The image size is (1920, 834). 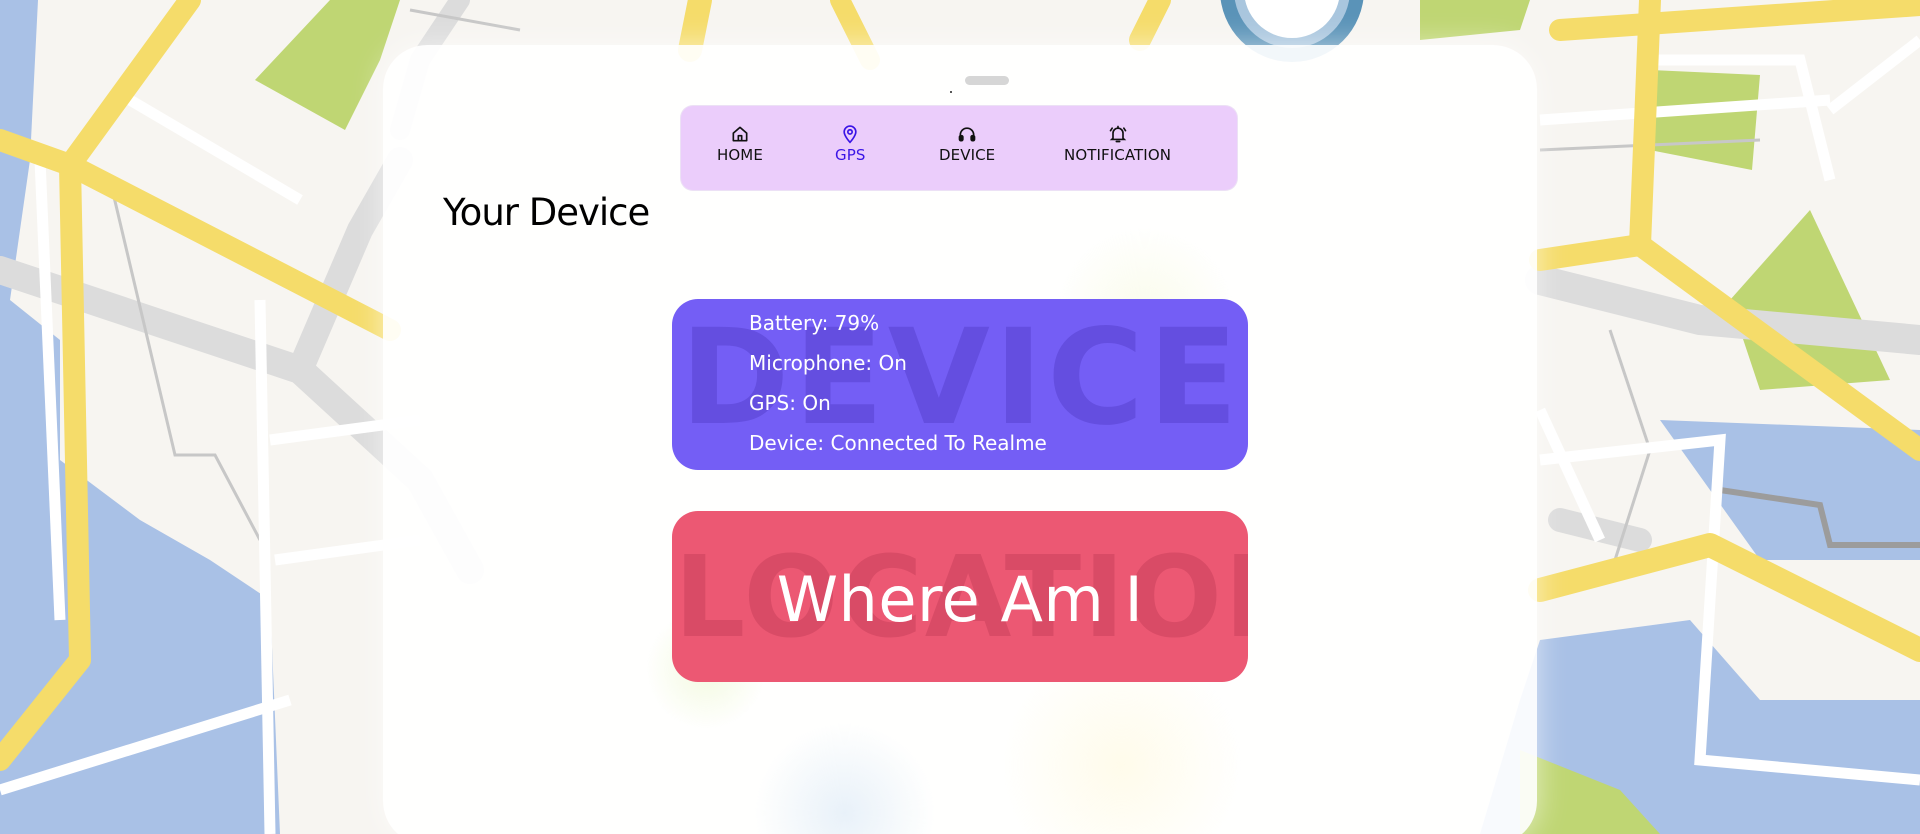 I want to click on nav-item-notification: NOTIFICATION, so click(x=1117, y=144).